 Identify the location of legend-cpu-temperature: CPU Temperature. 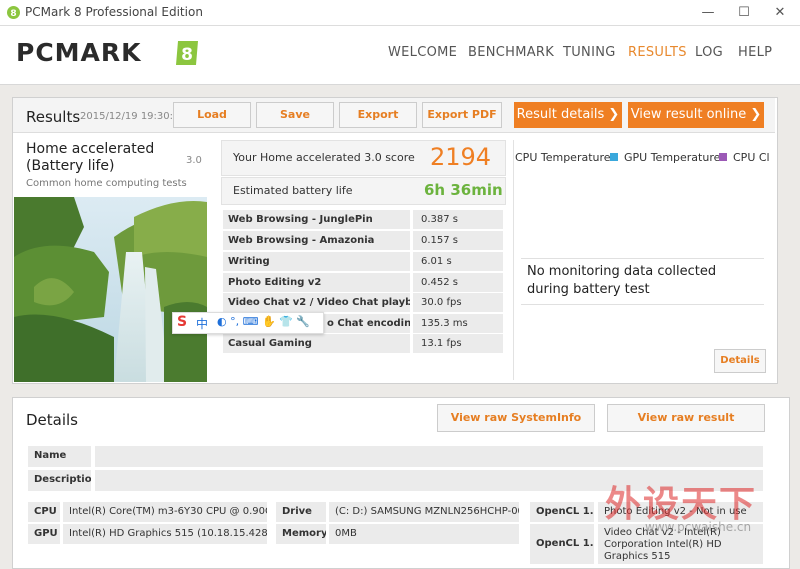
(563, 157).